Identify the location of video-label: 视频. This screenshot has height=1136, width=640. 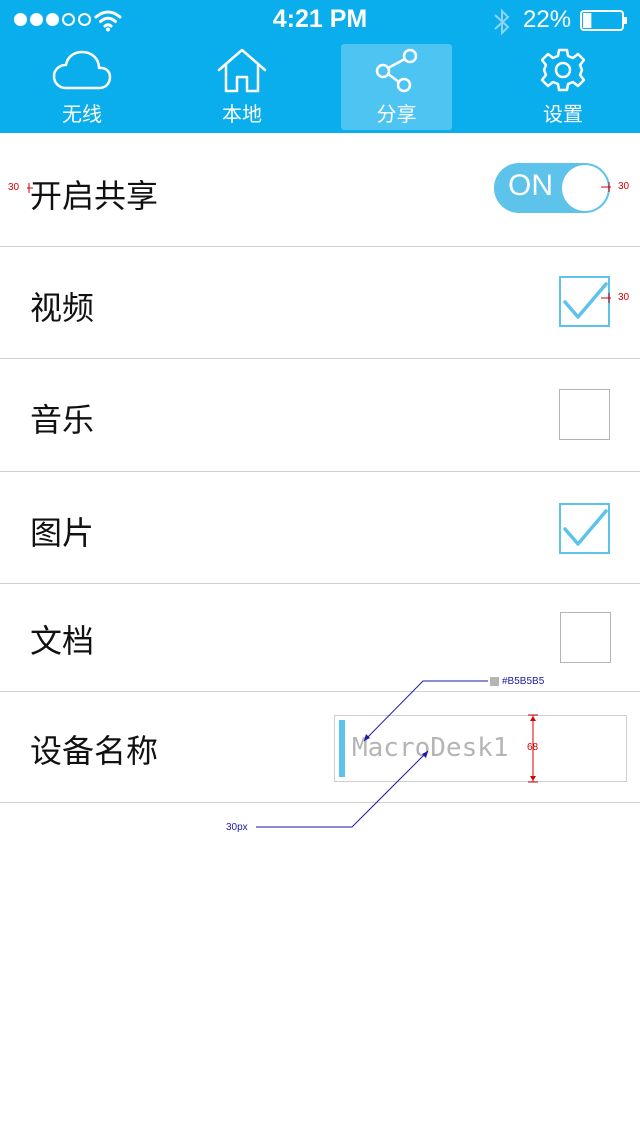
(62, 308).